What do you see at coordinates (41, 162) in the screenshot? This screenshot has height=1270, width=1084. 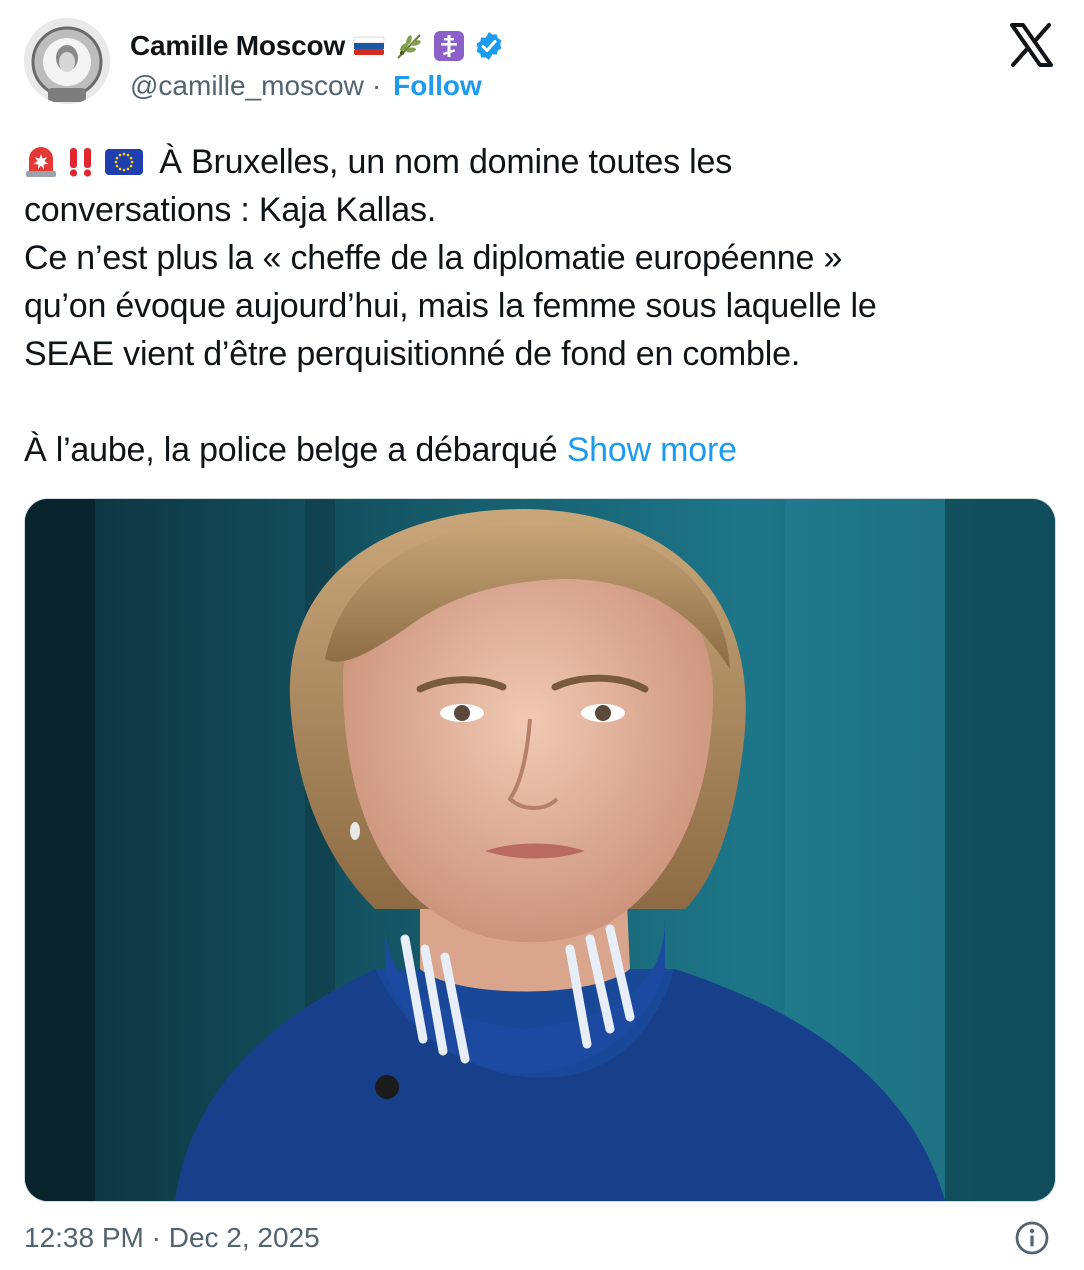 I see `rotating-light-icon` at bounding box center [41, 162].